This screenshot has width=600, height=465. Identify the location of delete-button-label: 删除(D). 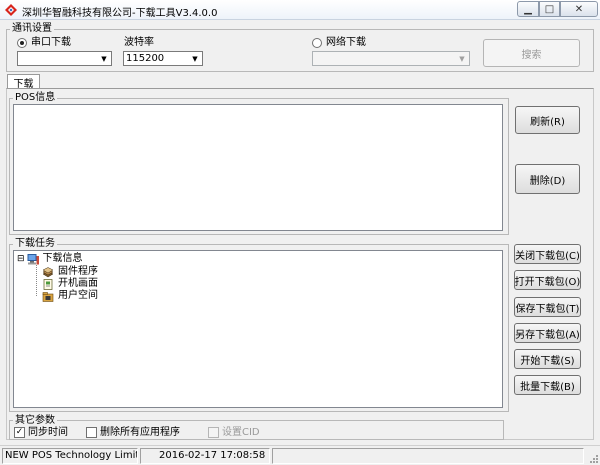
(547, 181).